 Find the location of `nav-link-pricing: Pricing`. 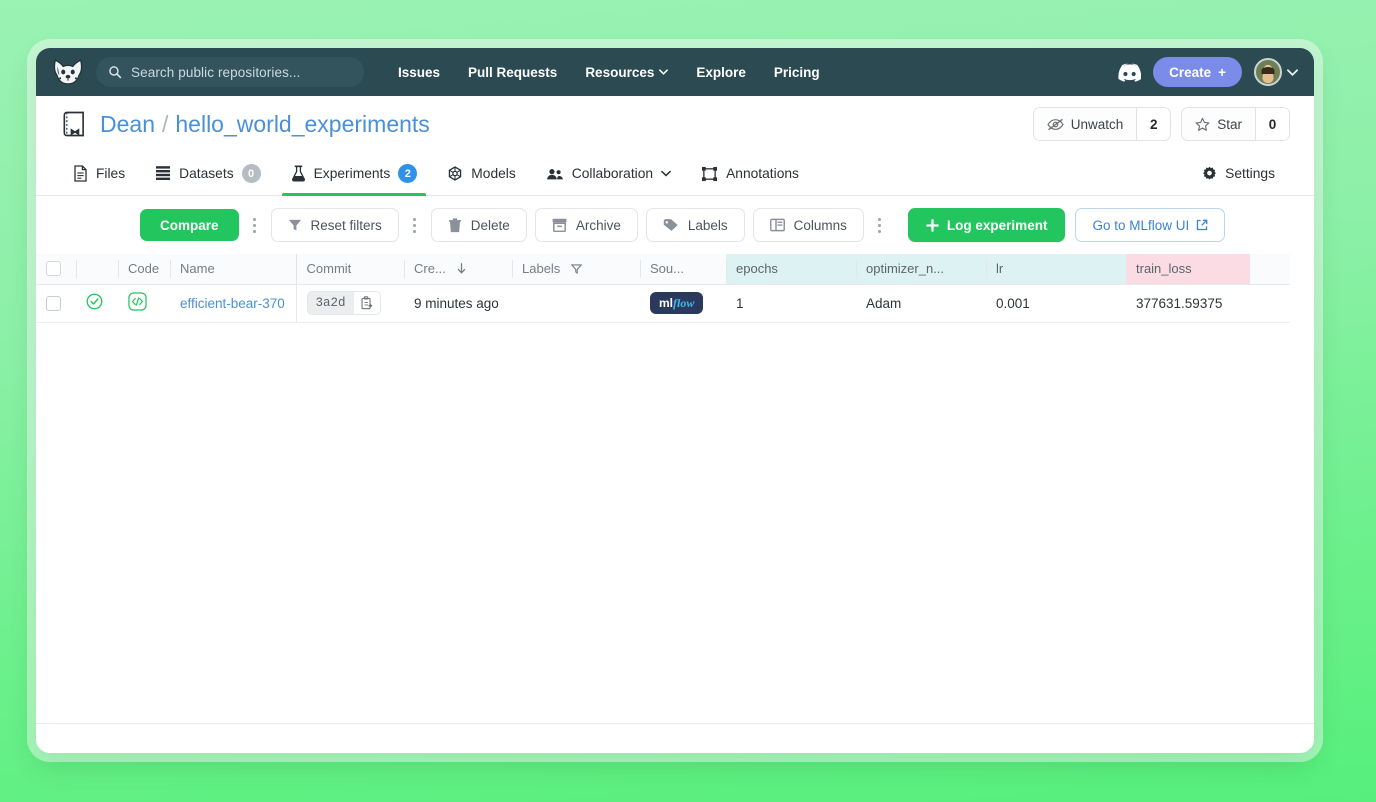

nav-link-pricing: Pricing is located at coordinates (797, 72).